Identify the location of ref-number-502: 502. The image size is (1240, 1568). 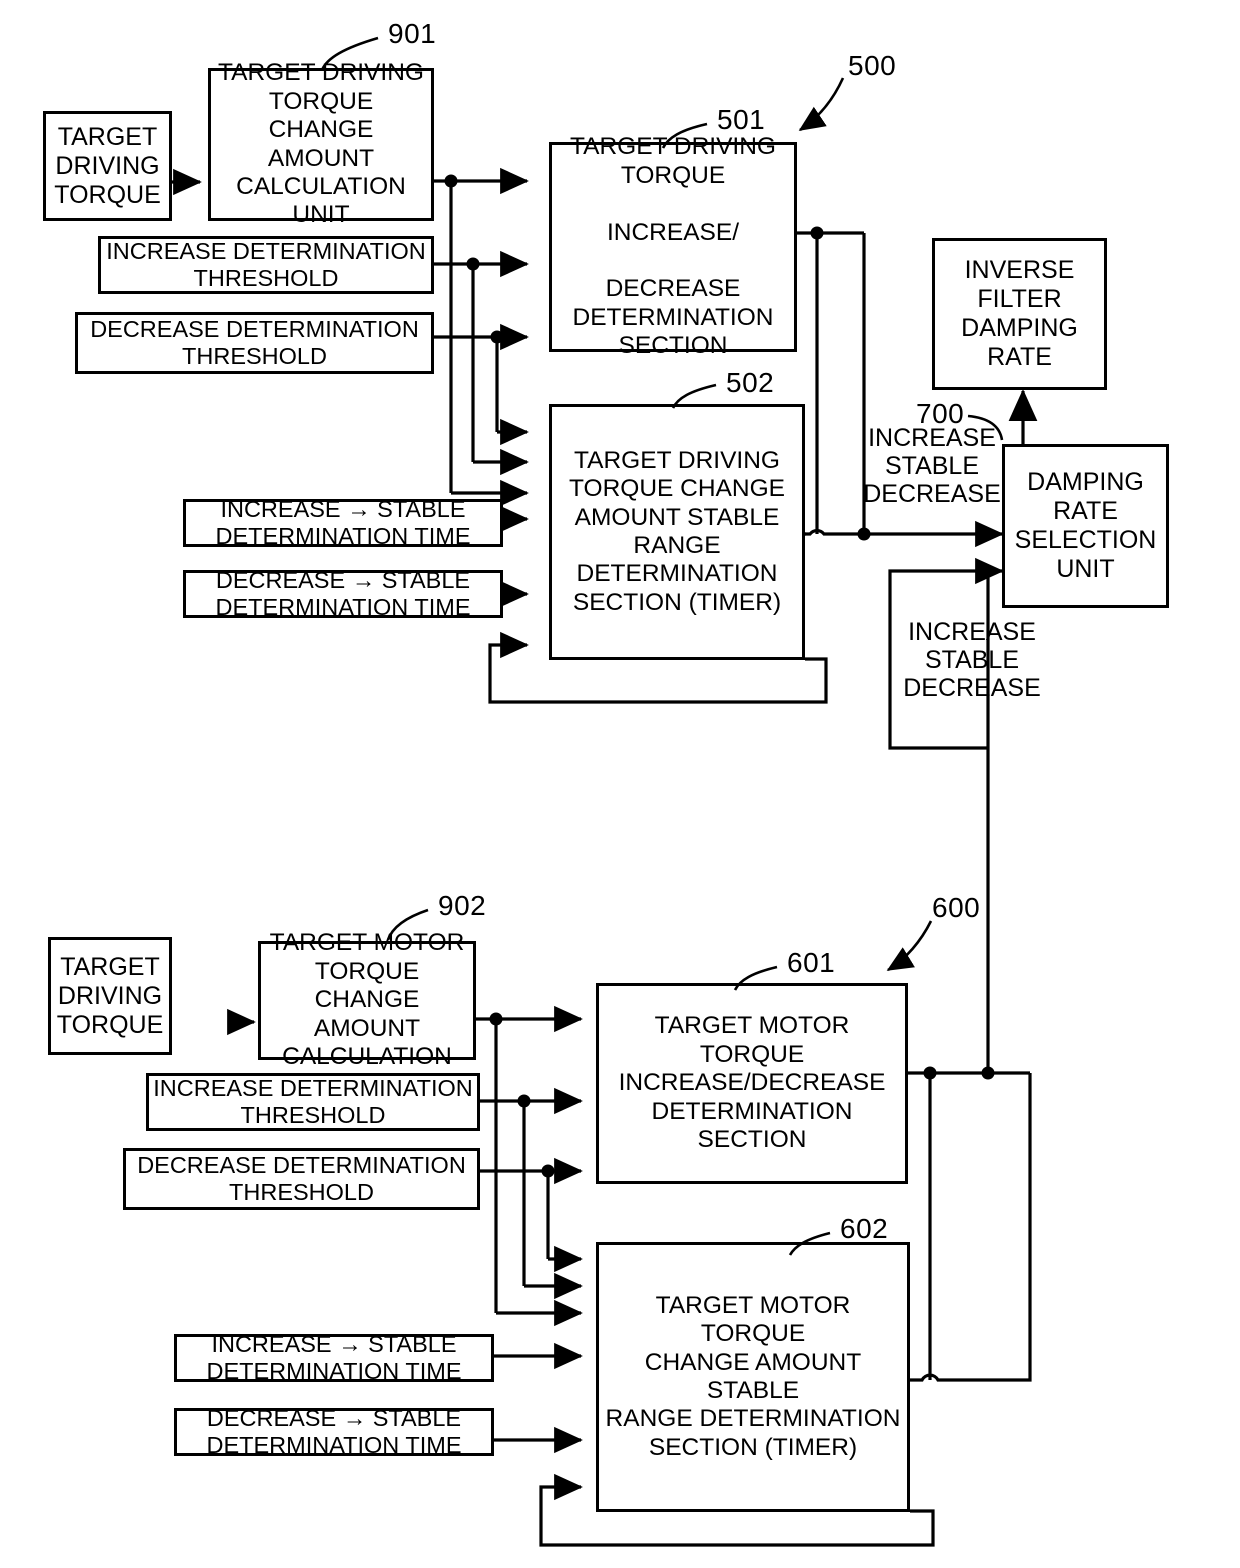
(750, 382).